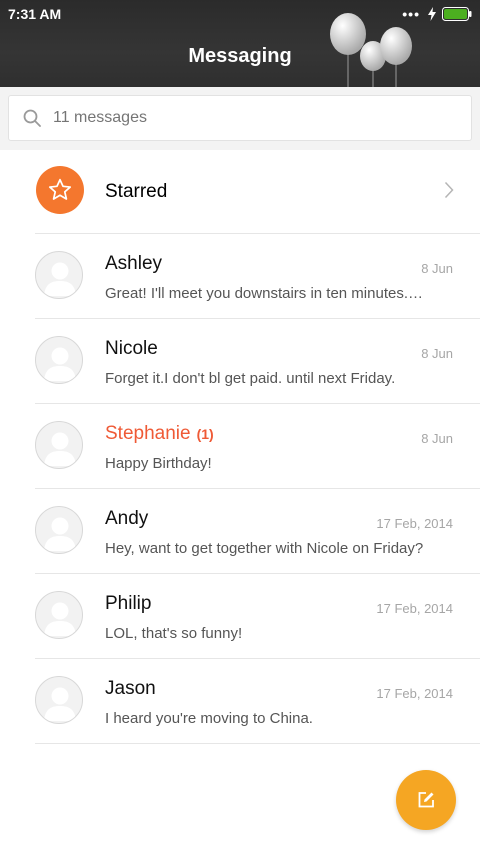 The height and width of the screenshot is (853, 480). I want to click on message-preview: LOL, that's so funny!, so click(174, 633).